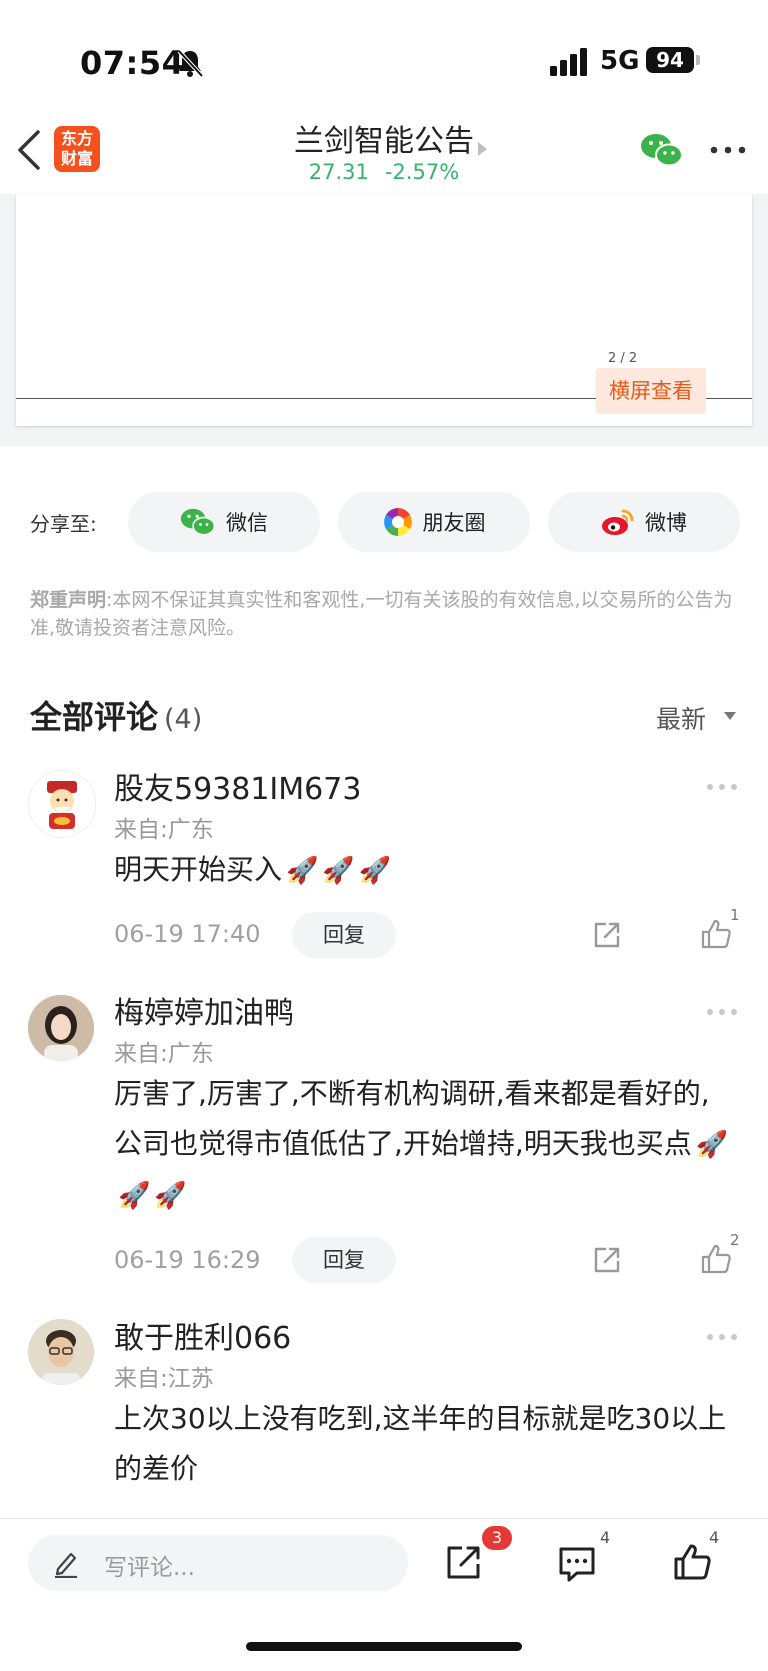 The height and width of the screenshot is (1671, 768). Describe the element at coordinates (644, 522) in the screenshot. I see `share-weibo-button: 微博` at that location.